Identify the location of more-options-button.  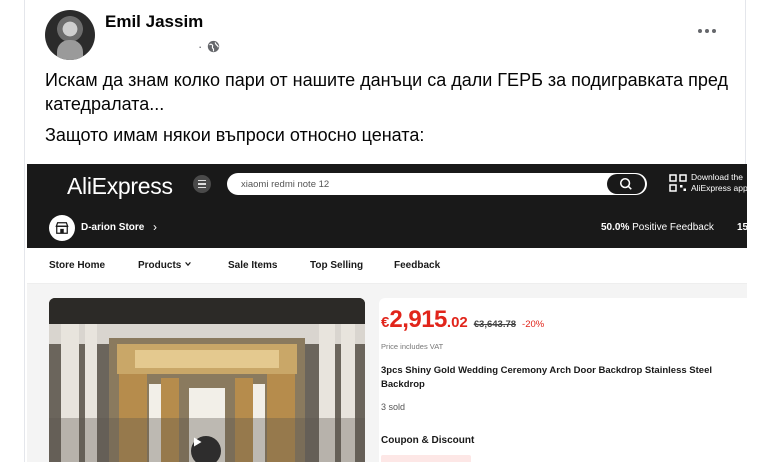
(707, 31).